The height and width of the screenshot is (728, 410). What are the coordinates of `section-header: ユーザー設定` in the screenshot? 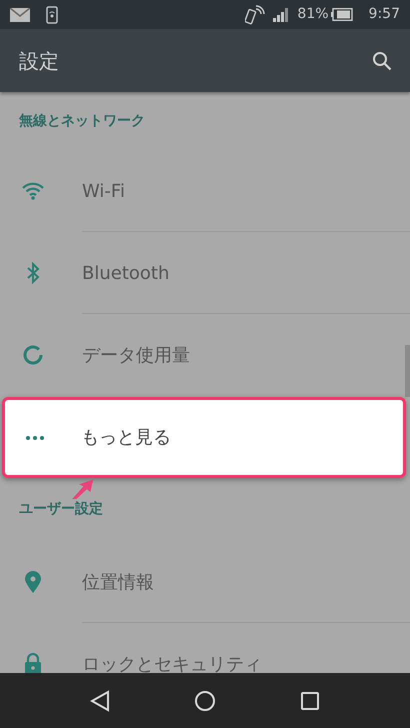 It's located at (61, 509).